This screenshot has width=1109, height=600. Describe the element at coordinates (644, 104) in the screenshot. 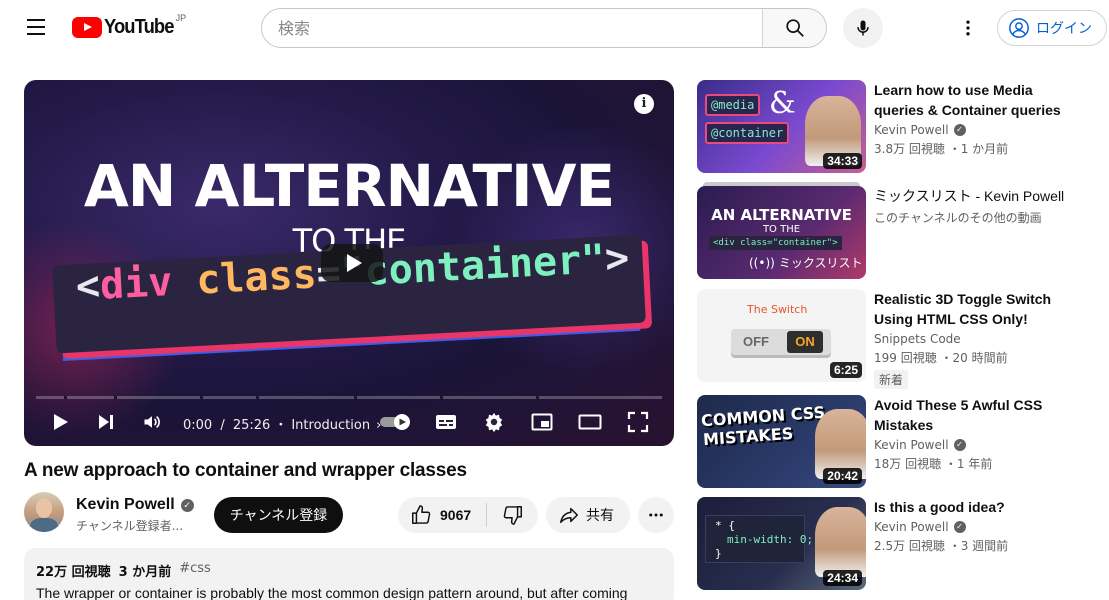

I see `info-icon: i` at that location.